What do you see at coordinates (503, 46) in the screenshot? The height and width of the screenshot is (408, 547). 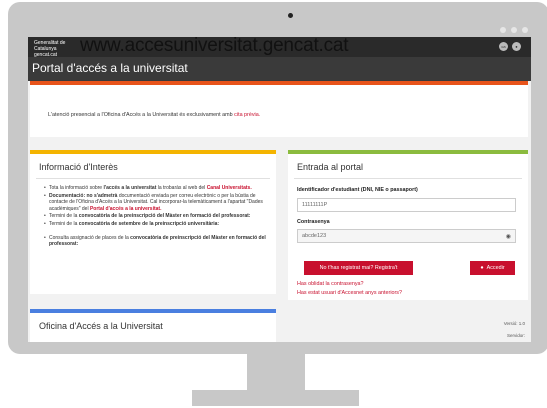 I see `language-icon: ca` at bounding box center [503, 46].